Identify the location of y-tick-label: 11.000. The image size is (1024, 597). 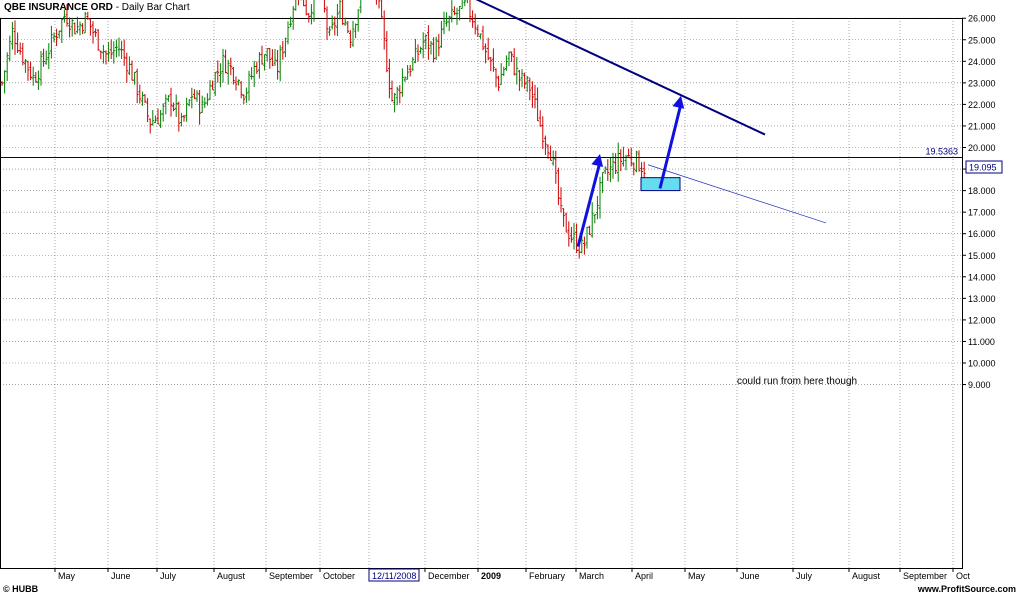
(981, 342).